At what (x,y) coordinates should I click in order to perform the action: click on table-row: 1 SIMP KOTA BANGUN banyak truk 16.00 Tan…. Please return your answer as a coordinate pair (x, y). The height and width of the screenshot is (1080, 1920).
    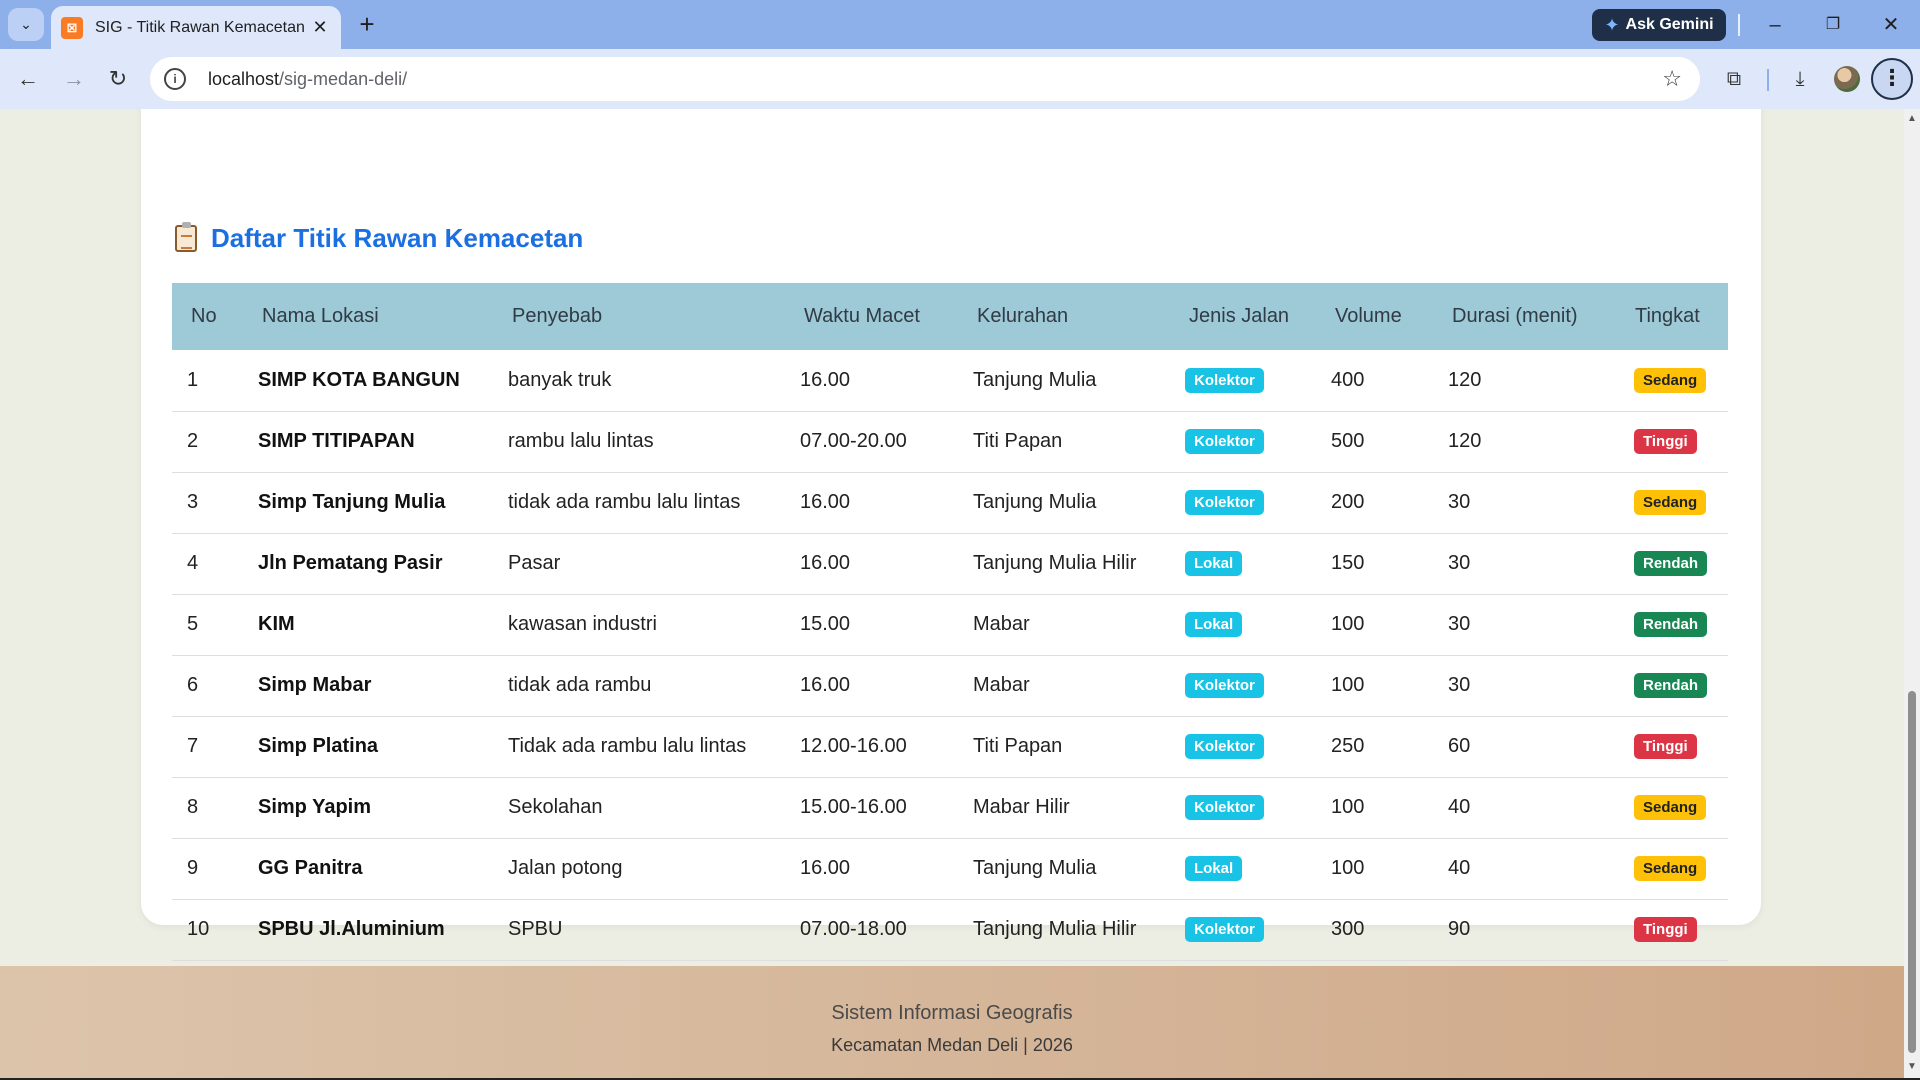
    Looking at the image, I should click on (950, 381).